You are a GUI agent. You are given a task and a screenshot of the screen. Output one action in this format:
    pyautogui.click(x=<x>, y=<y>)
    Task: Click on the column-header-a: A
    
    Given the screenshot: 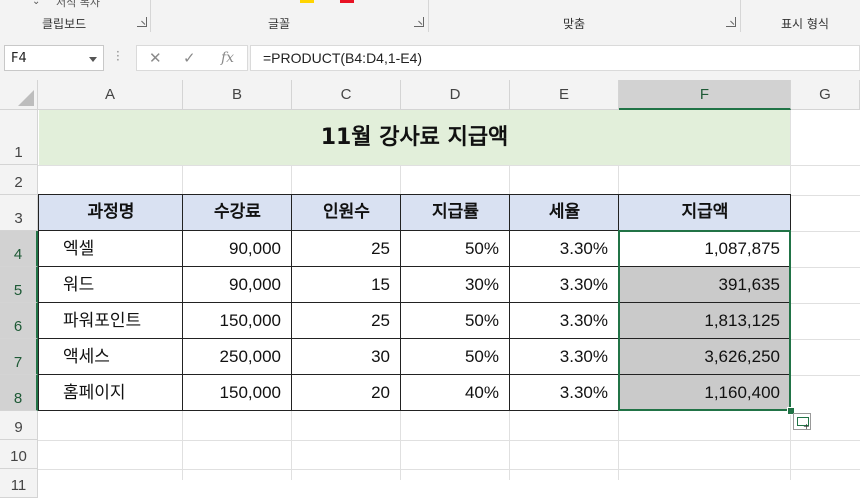 What is the action you would take?
    pyautogui.click(x=110, y=95)
    